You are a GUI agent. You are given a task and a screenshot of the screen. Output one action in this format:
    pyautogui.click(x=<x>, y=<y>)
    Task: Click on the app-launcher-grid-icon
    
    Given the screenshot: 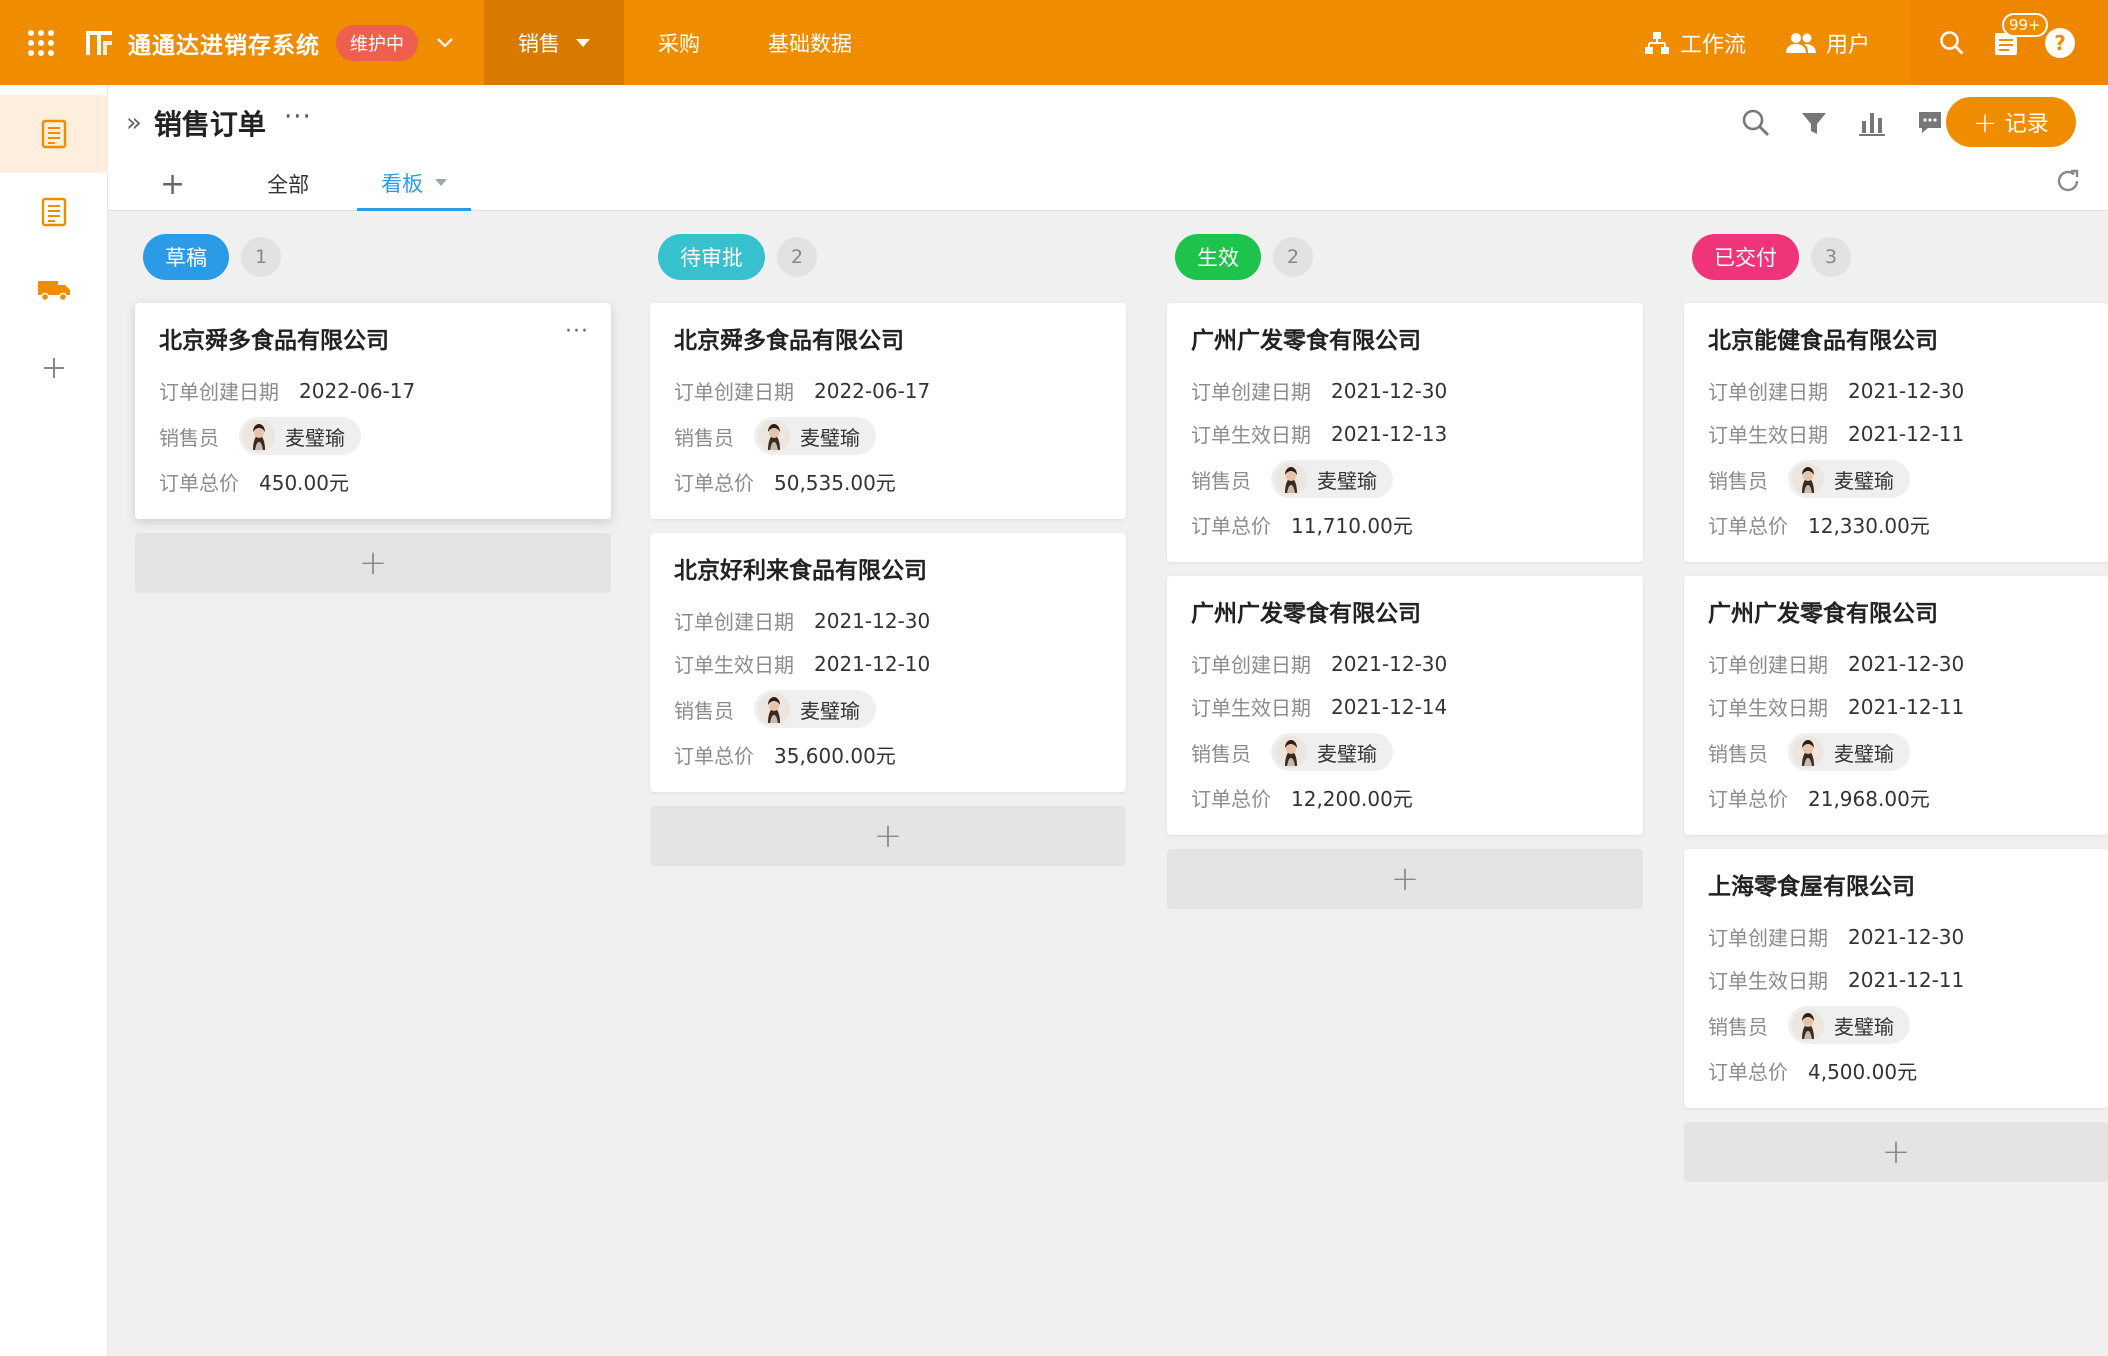 What is the action you would take?
    pyautogui.click(x=41, y=42)
    